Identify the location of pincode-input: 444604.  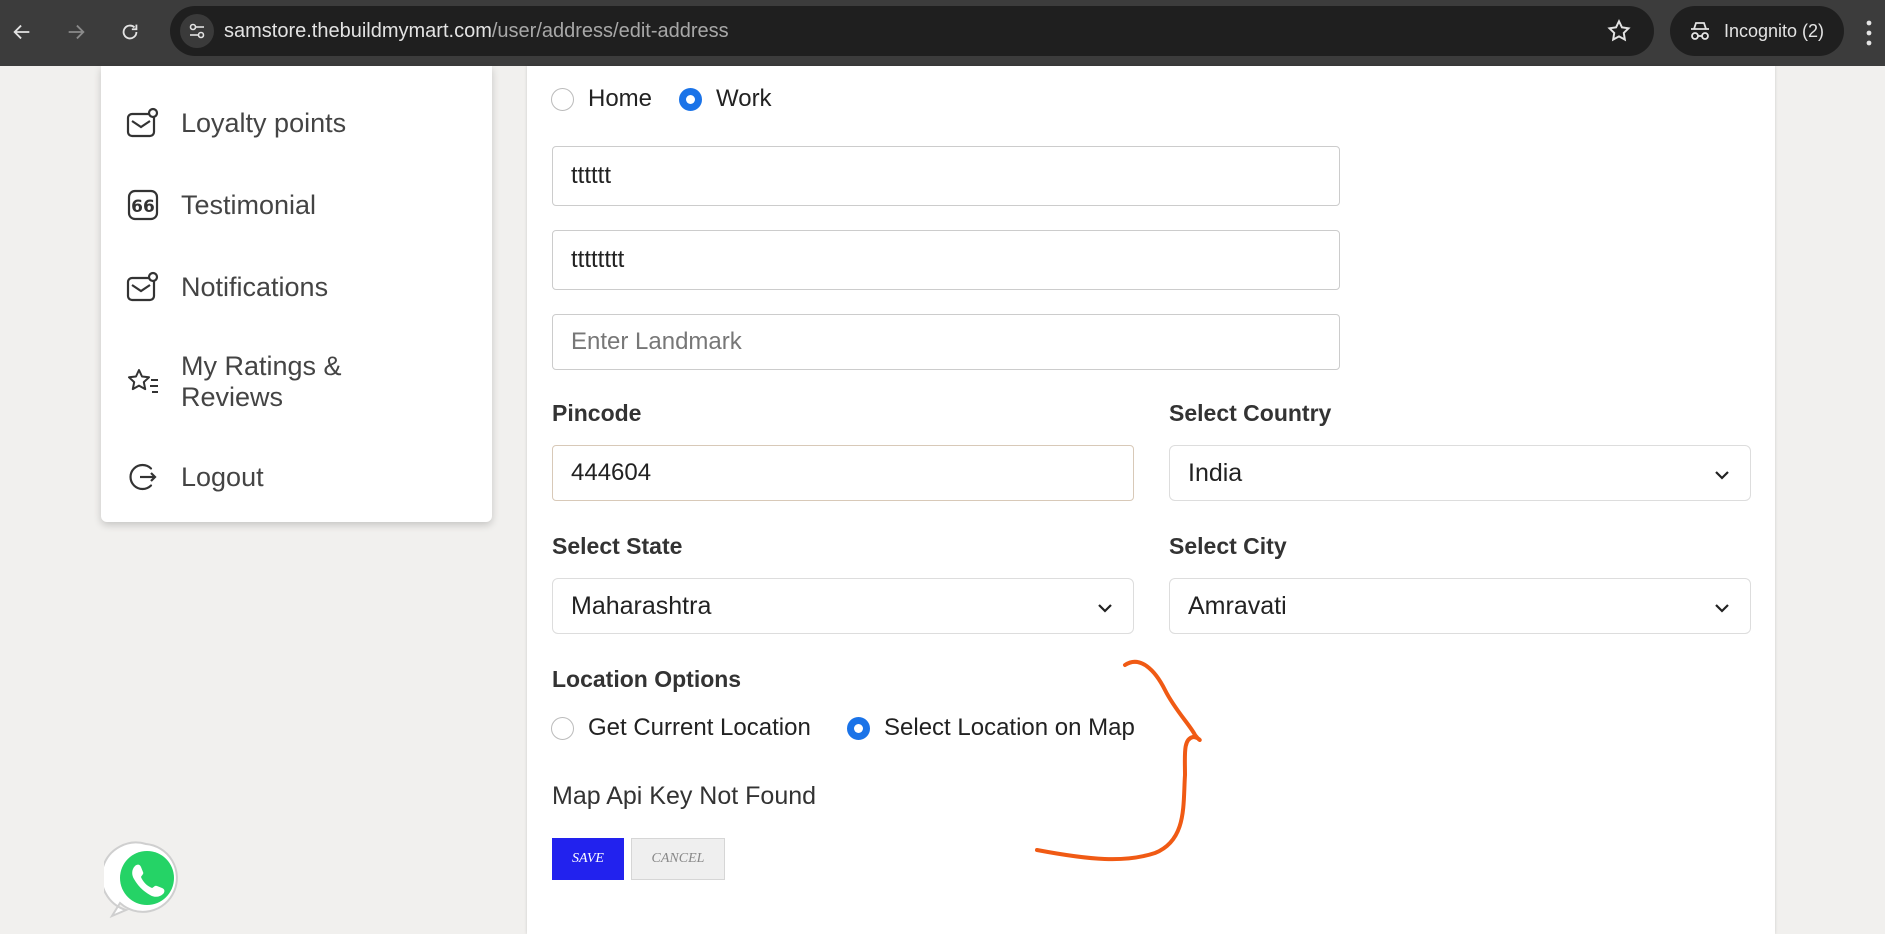
(843, 473).